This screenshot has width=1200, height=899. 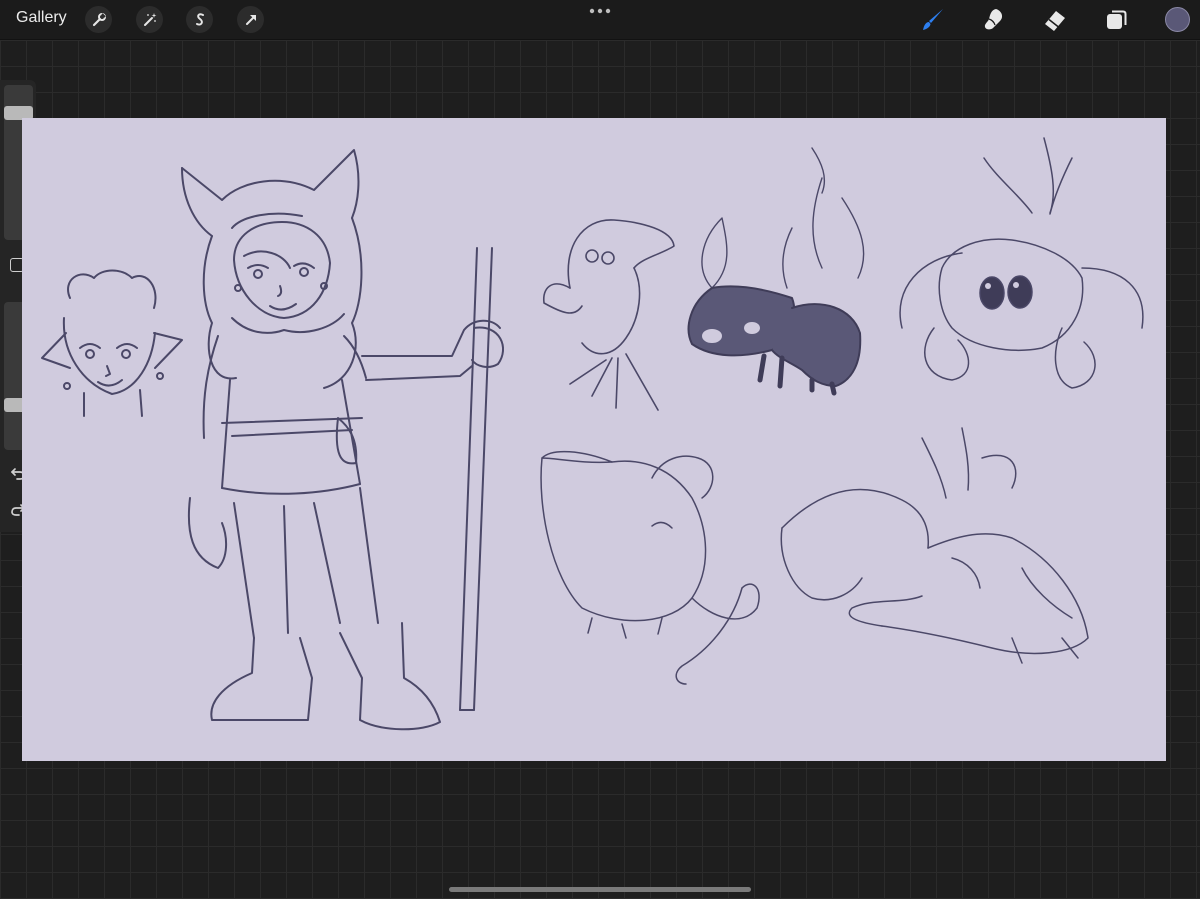 I want to click on gallery-button: Gallery, so click(x=41, y=18).